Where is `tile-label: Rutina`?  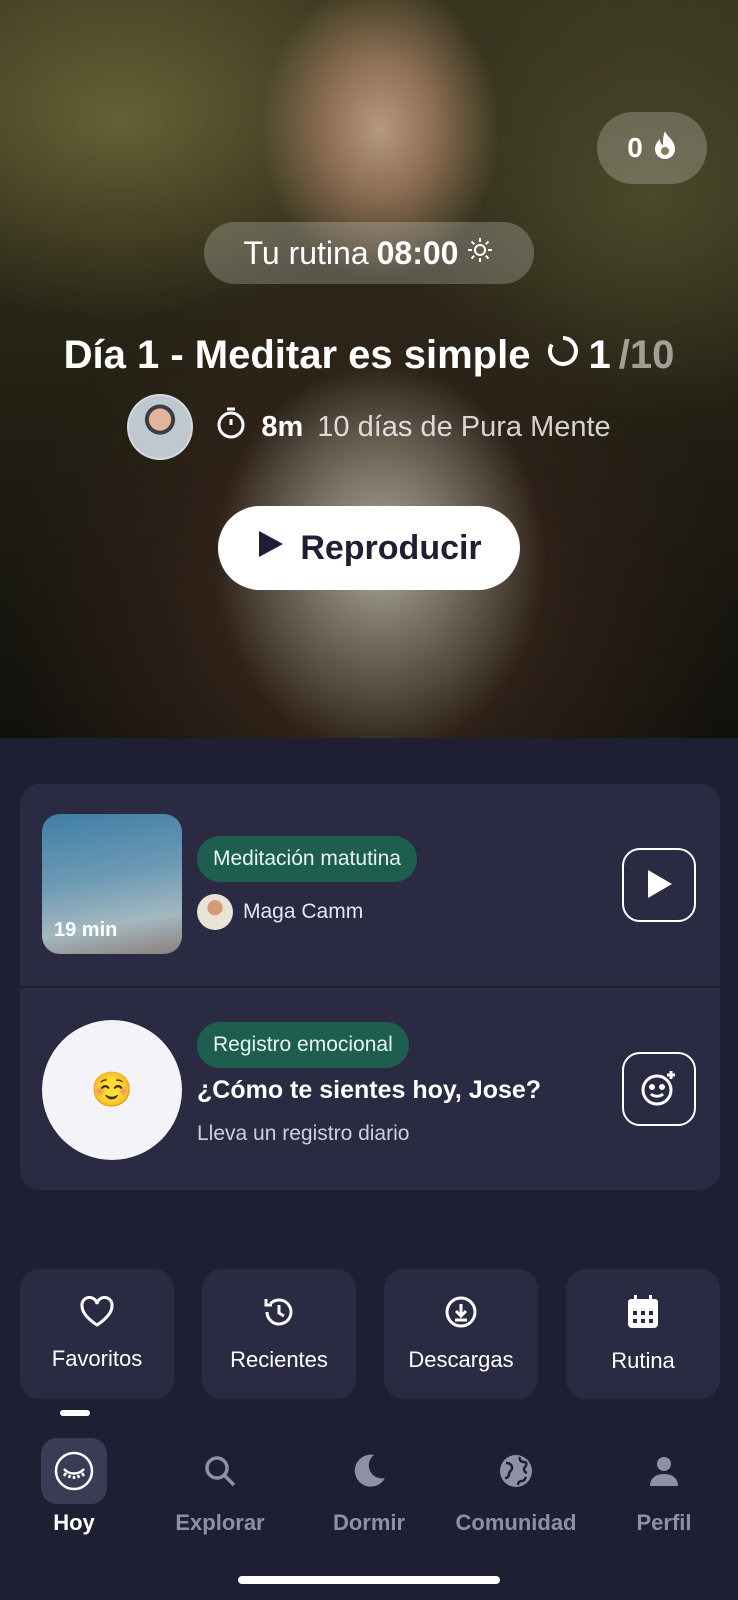
tile-label: Rutina is located at coordinates (643, 1360).